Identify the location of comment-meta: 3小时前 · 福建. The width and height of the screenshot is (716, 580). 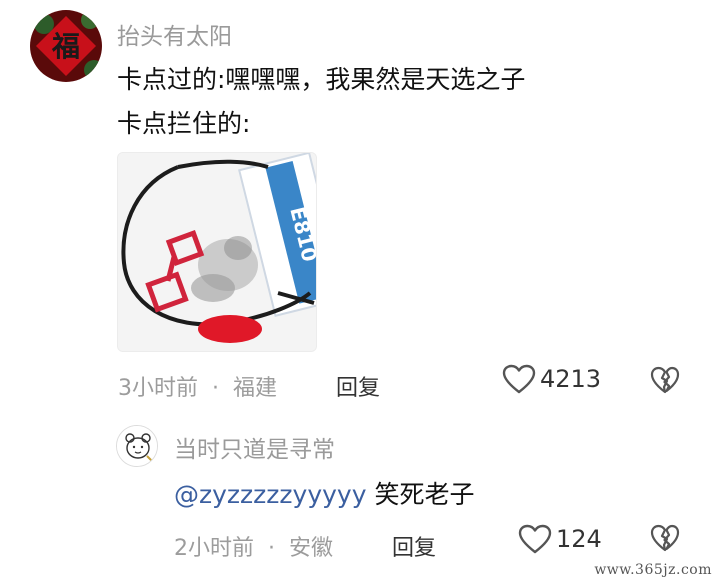
(197, 386).